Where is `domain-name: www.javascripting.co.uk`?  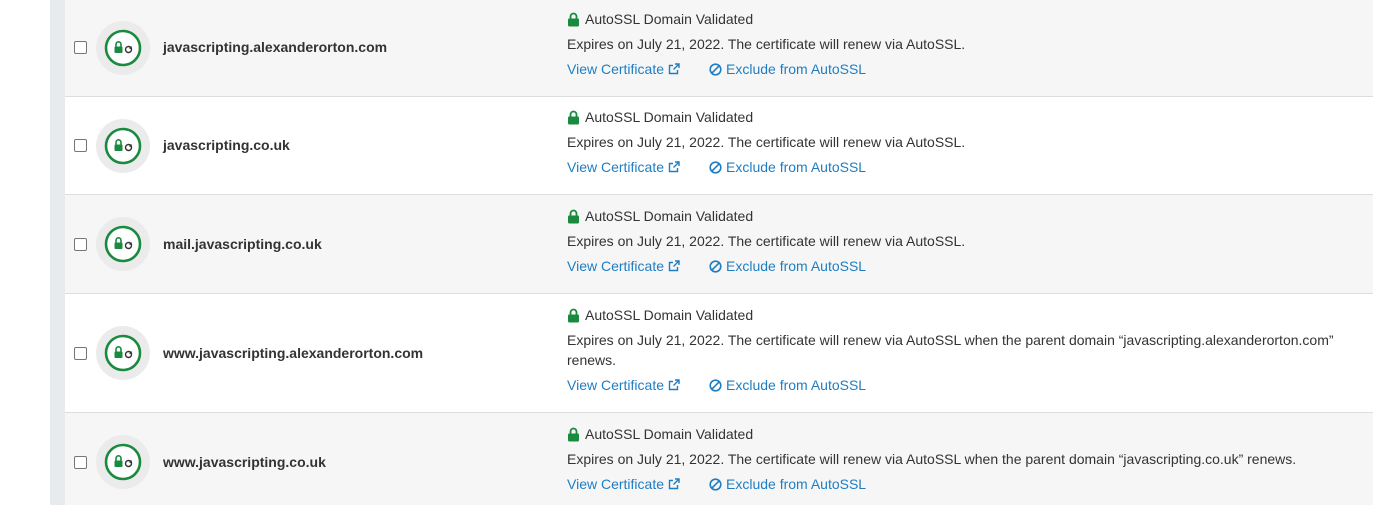
domain-name: www.javascripting.co.uk is located at coordinates (244, 462).